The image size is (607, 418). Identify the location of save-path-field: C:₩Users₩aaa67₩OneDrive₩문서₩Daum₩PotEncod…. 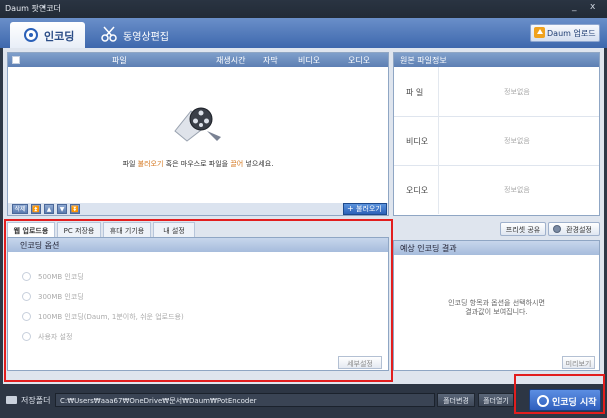
(245, 400).